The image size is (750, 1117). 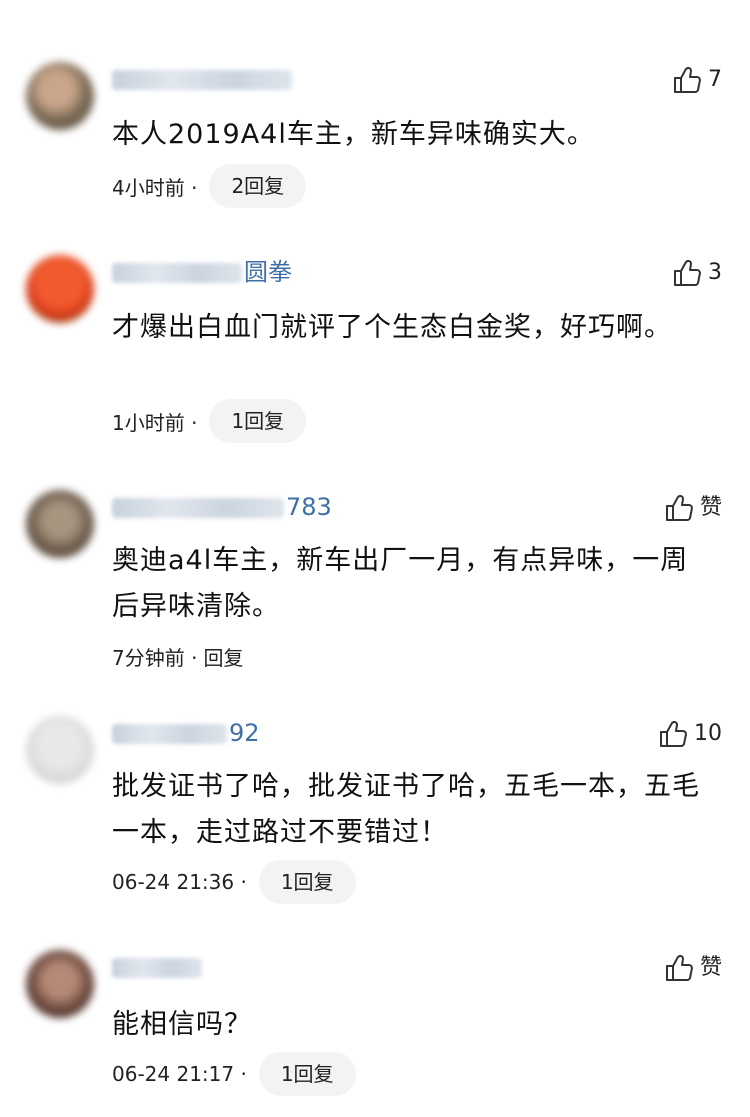 What do you see at coordinates (309, 507) in the screenshot?
I see `username-suffix: 783` at bounding box center [309, 507].